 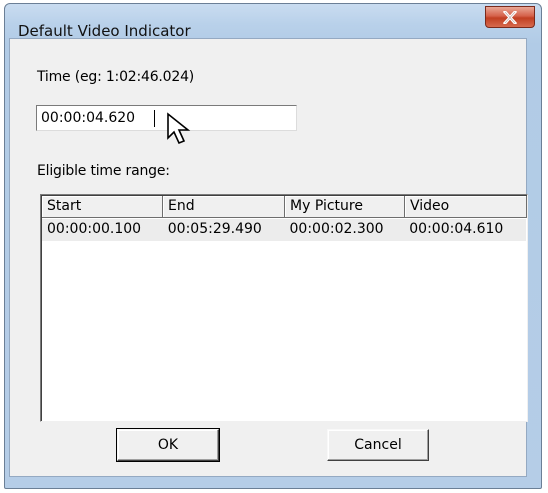 I want to click on cell-start: 00:00:00.100, so click(x=94, y=229).